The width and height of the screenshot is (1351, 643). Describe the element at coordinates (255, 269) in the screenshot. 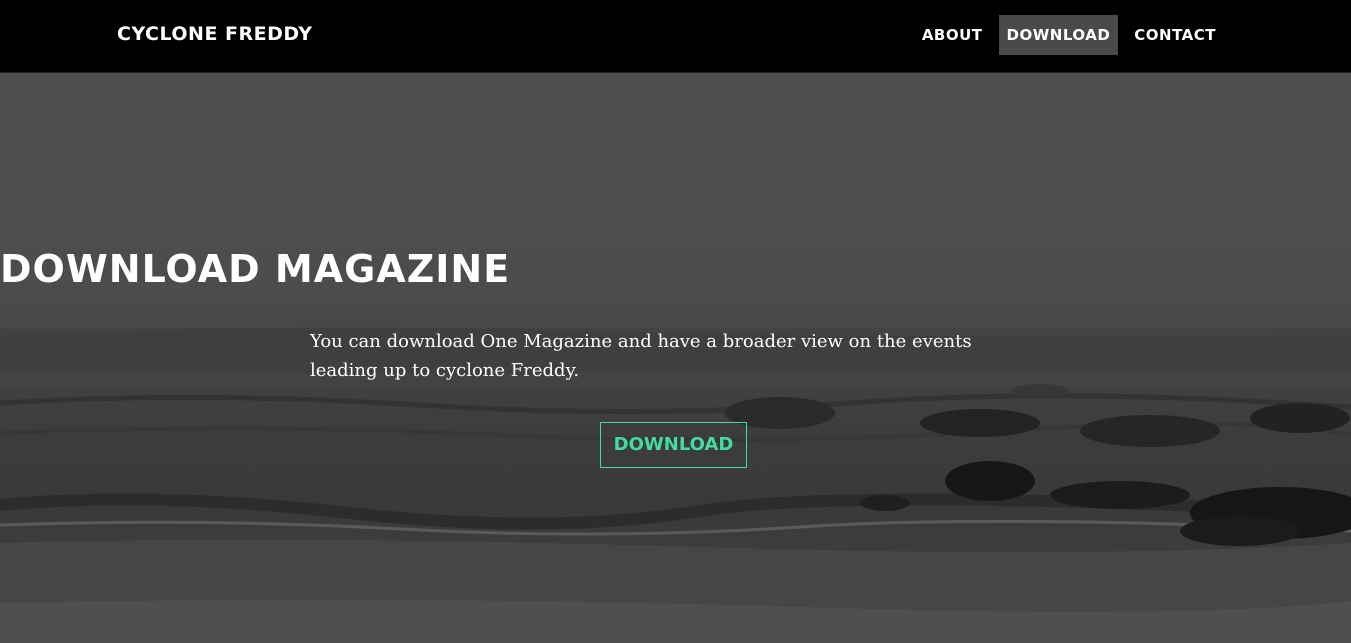

I see `page-title: DOWNLOAD MAGAZINE` at that location.